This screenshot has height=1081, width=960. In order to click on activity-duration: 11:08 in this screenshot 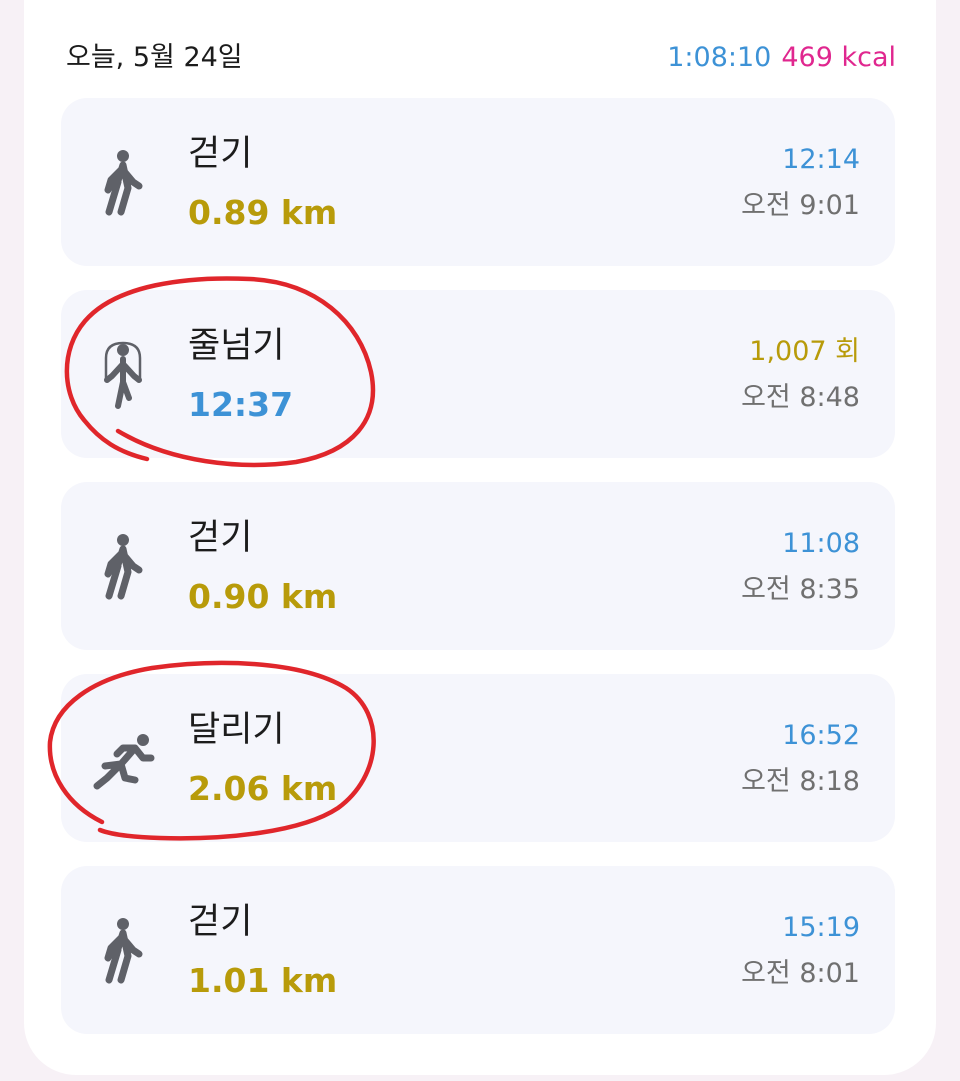, I will do `click(821, 543)`.